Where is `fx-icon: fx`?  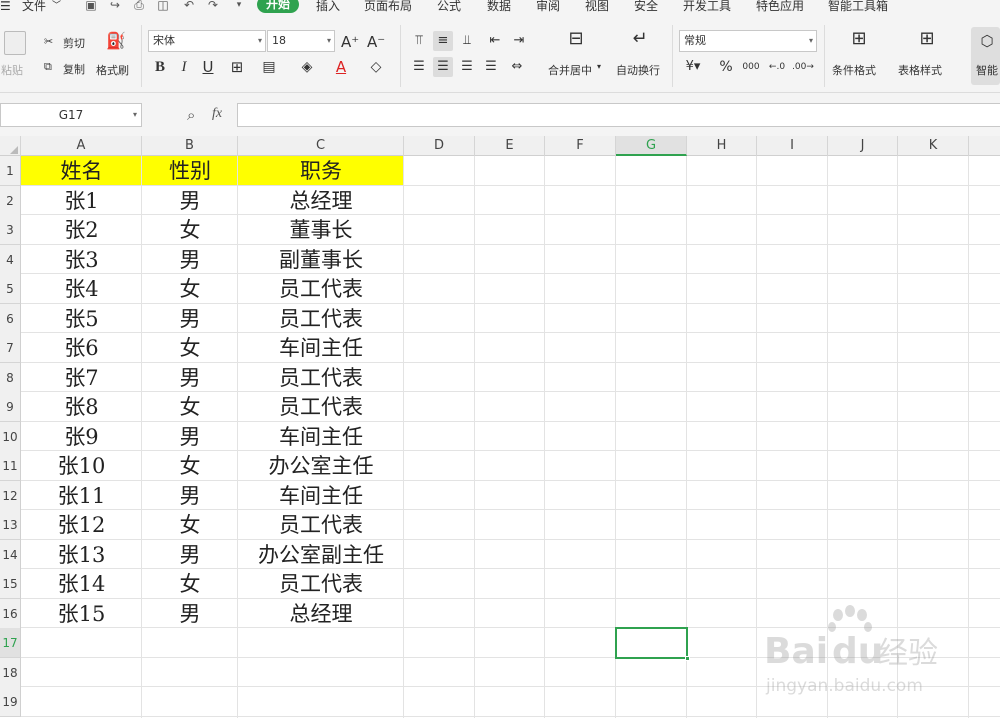 fx-icon: fx is located at coordinates (217, 114).